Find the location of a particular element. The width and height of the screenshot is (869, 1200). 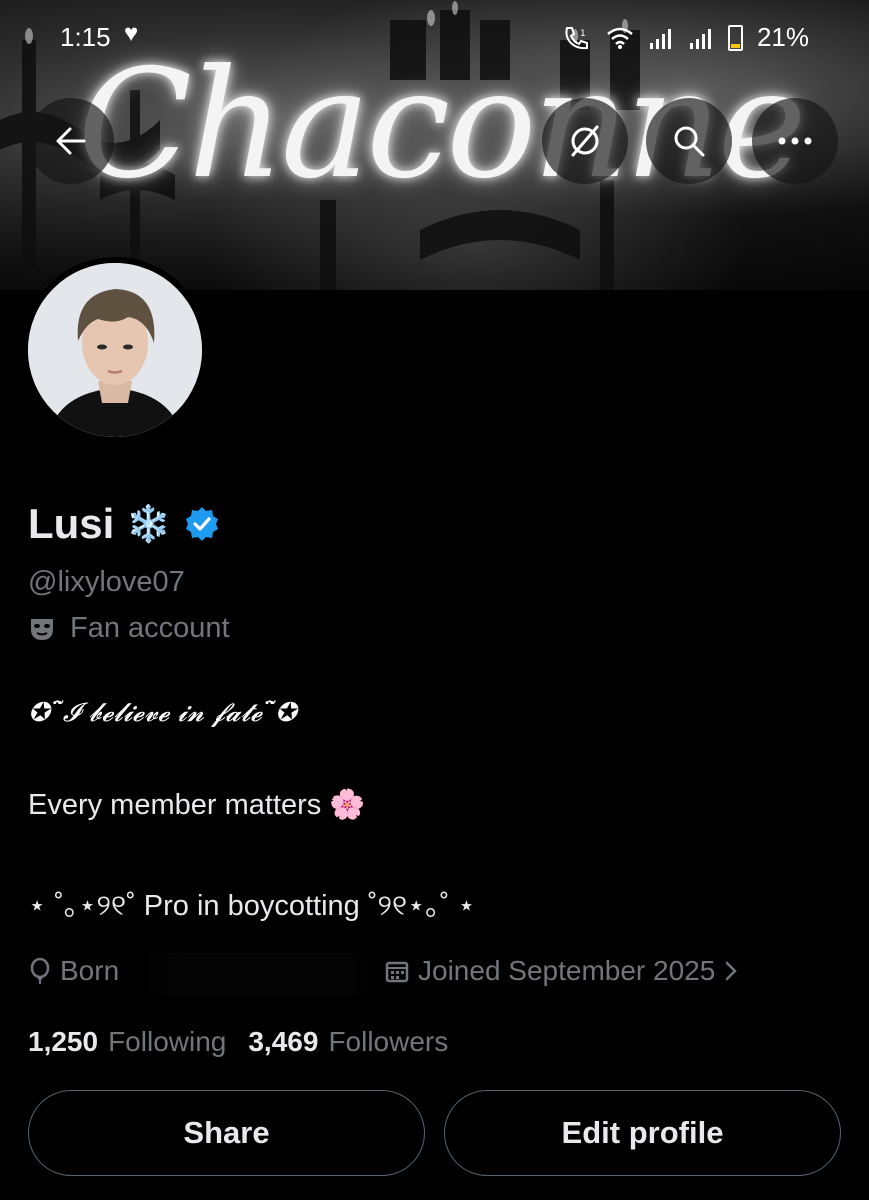

avatar-portrait is located at coordinates (115, 350).